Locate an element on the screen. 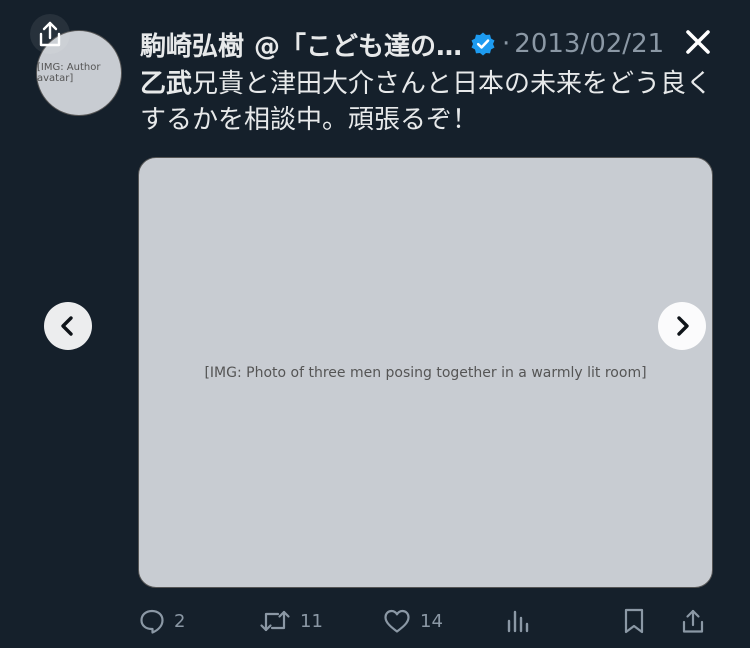  reply-button: 2 is located at coordinates (161, 621).